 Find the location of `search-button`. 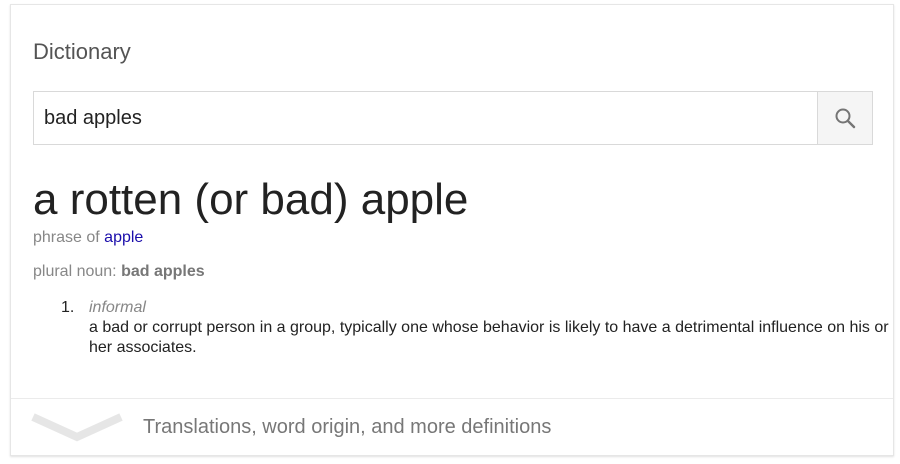

search-button is located at coordinates (844, 118).